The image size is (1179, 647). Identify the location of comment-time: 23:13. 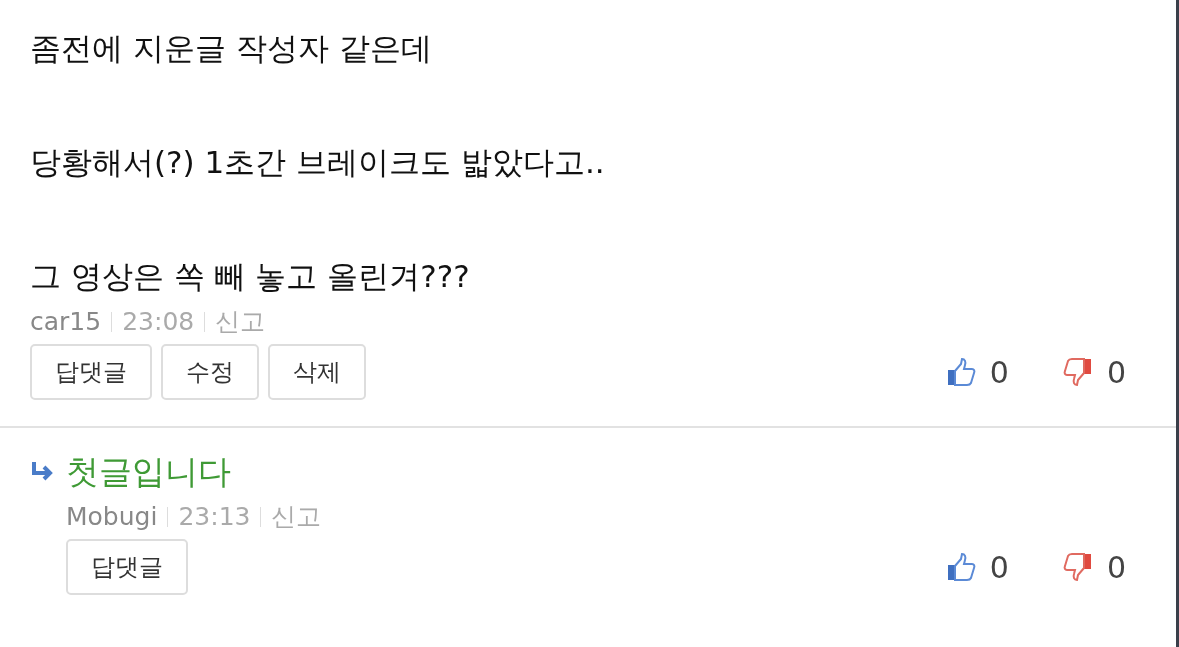
(214, 516).